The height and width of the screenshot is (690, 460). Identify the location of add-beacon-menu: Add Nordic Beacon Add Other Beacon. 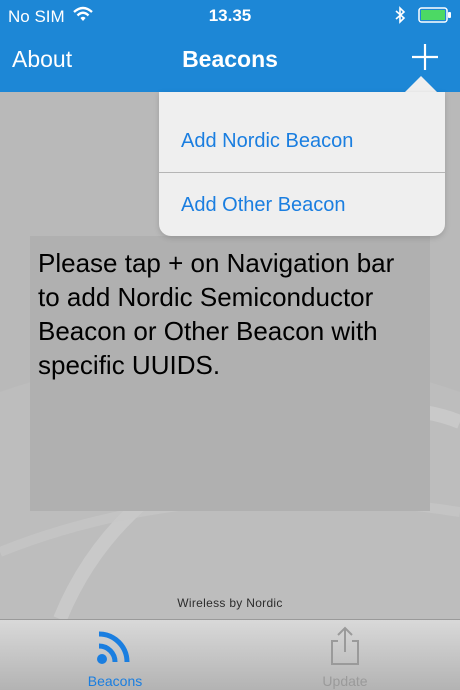
(302, 164).